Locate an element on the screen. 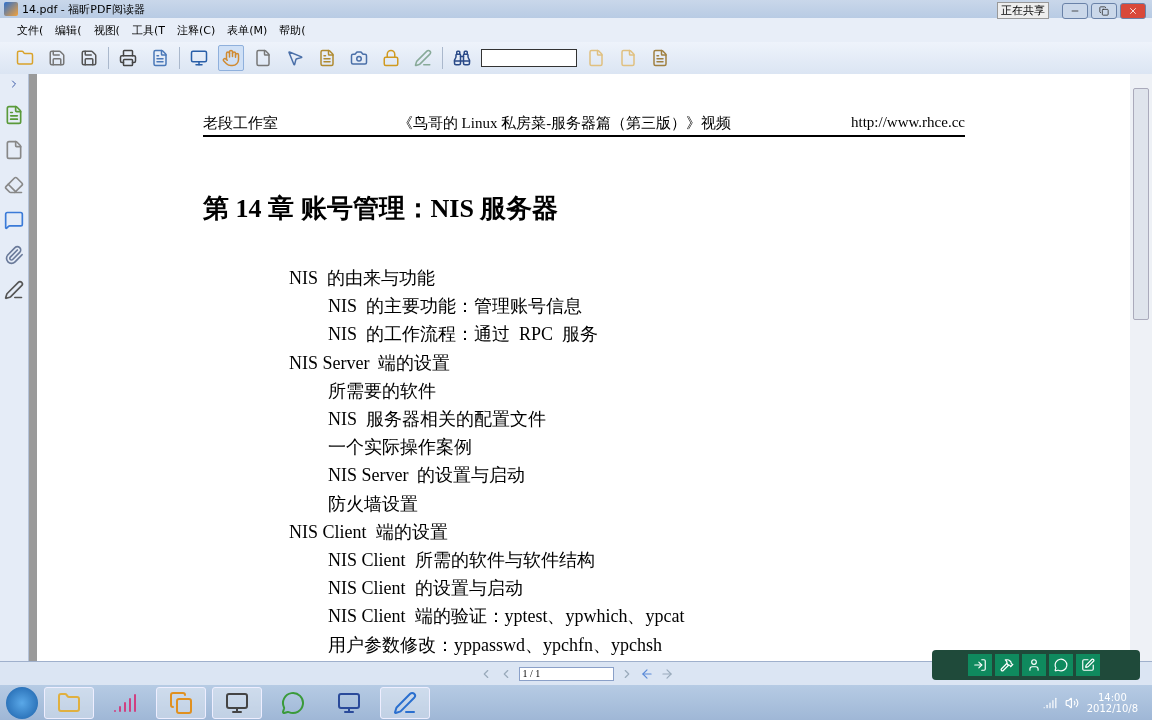  outline-item: NIS 的由来与功能 is located at coordinates (362, 278).